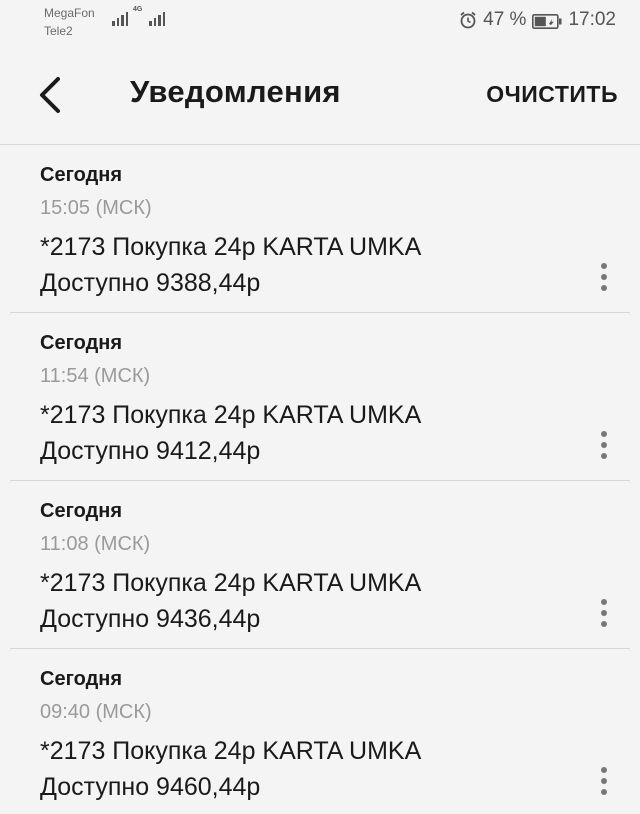 This screenshot has height=814, width=640. I want to click on battery-icon, so click(547, 21).